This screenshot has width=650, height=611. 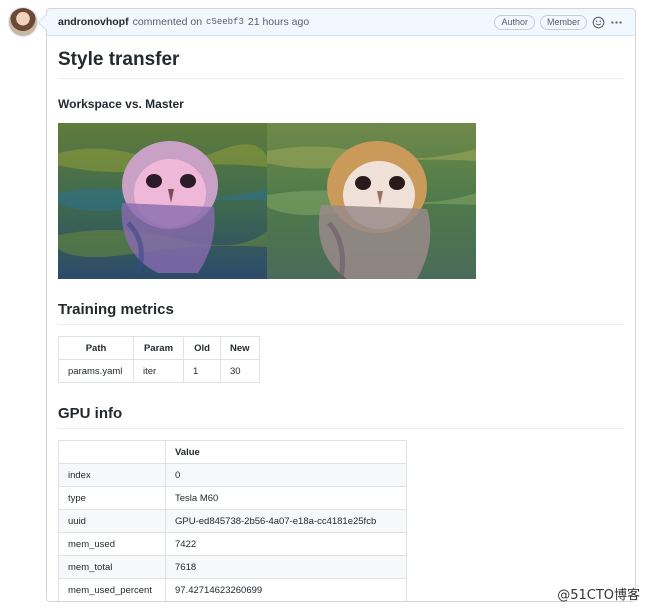 What do you see at coordinates (202, 371) in the screenshot?
I see `table-cell: 1` at bounding box center [202, 371].